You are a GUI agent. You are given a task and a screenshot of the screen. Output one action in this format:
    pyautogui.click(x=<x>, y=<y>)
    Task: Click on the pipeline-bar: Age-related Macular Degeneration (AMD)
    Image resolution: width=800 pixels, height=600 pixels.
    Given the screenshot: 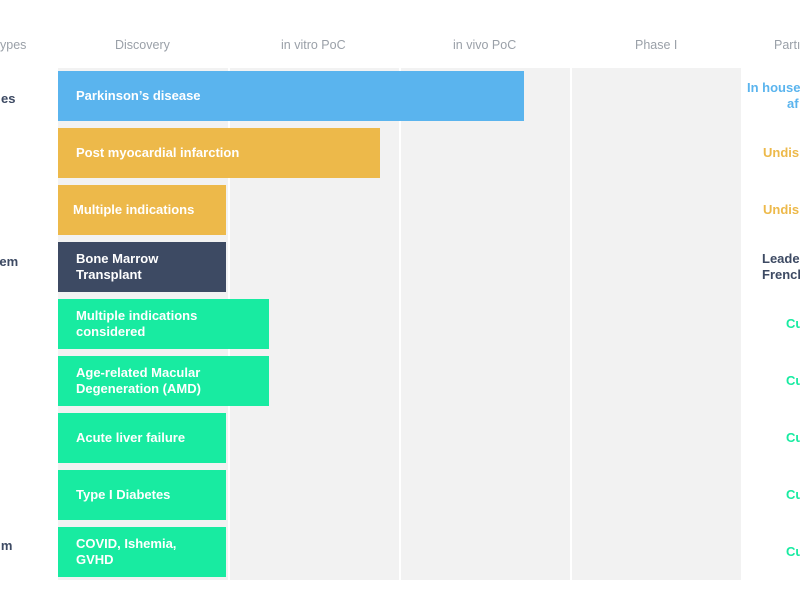 What is the action you would take?
    pyautogui.click(x=163, y=381)
    